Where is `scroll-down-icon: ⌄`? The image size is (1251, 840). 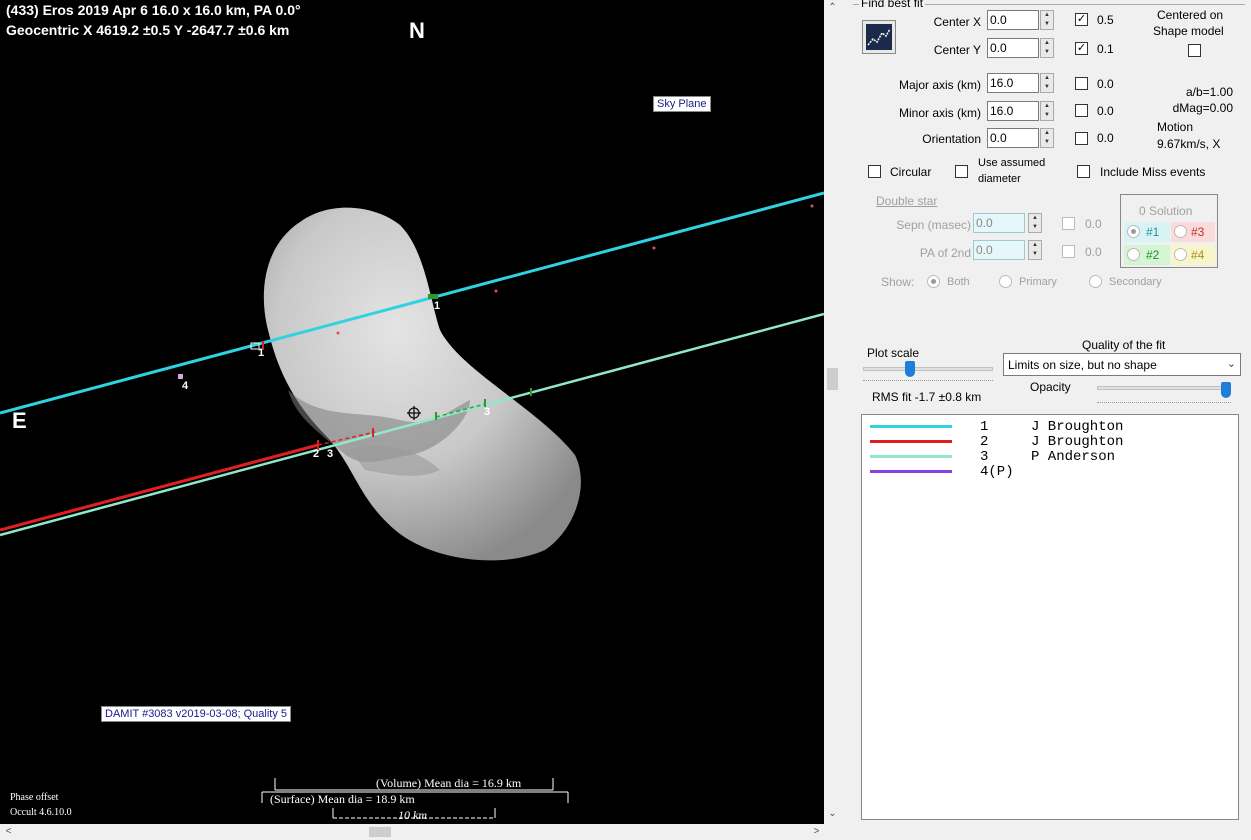 scroll-down-icon: ⌄ is located at coordinates (832, 814).